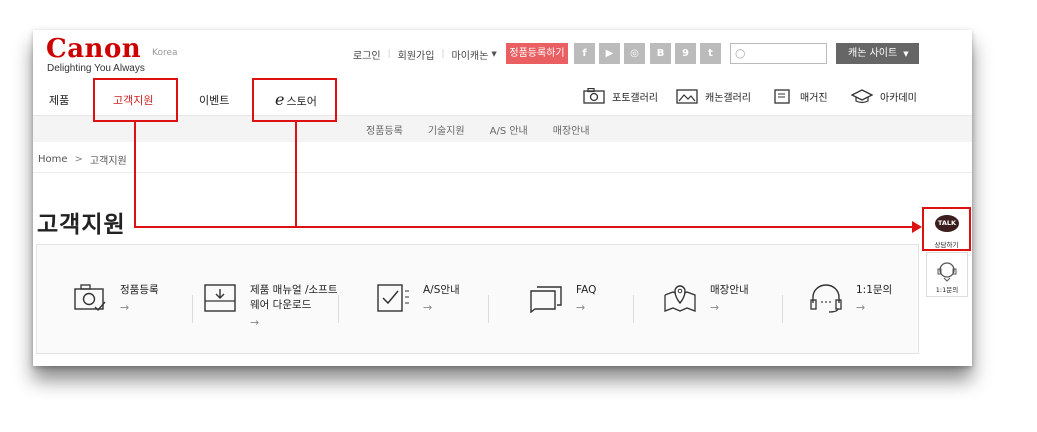 The height and width of the screenshot is (432, 1037). I want to click on breadcrumb: Home > 고객지원, so click(82, 159).